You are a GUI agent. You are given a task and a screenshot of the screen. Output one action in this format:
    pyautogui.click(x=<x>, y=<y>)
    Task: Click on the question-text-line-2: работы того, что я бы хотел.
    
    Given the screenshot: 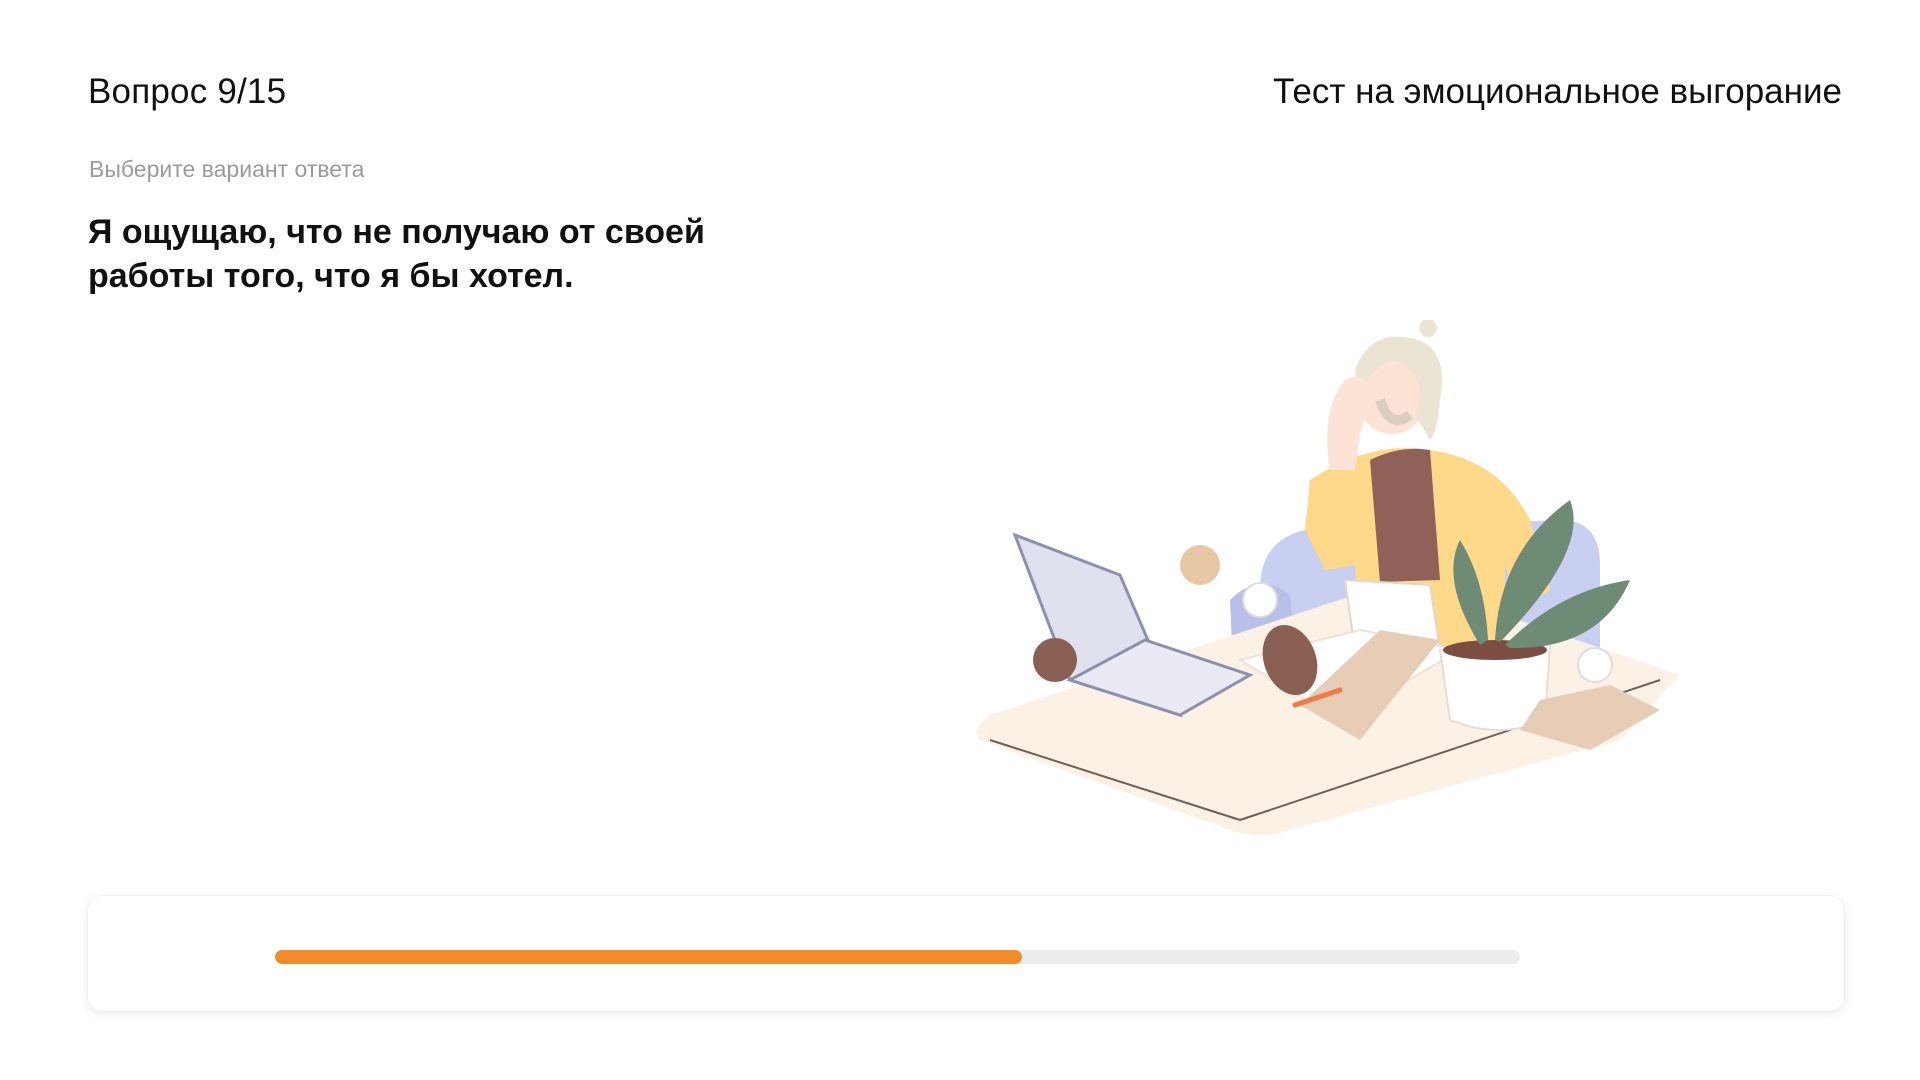 What is the action you would take?
    pyautogui.click(x=331, y=276)
    